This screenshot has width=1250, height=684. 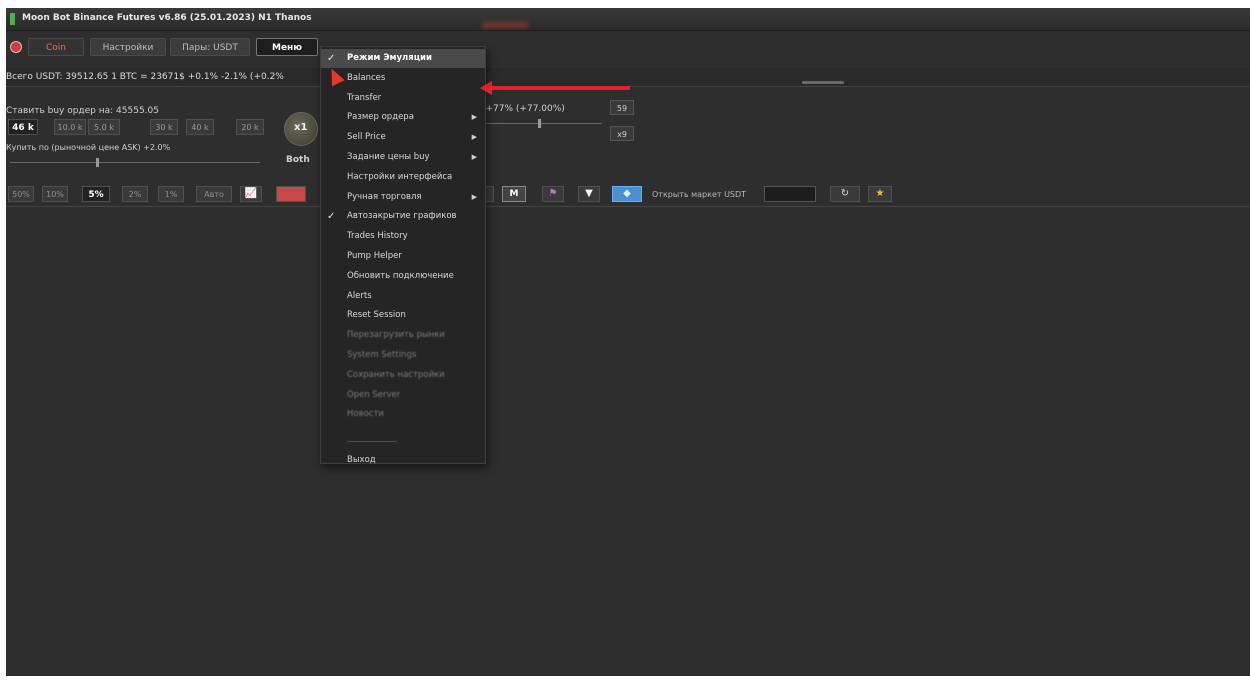 What do you see at coordinates (135, 162) in the screenshot?
I see `buy-price-slider` at bounding box center [135, 162].